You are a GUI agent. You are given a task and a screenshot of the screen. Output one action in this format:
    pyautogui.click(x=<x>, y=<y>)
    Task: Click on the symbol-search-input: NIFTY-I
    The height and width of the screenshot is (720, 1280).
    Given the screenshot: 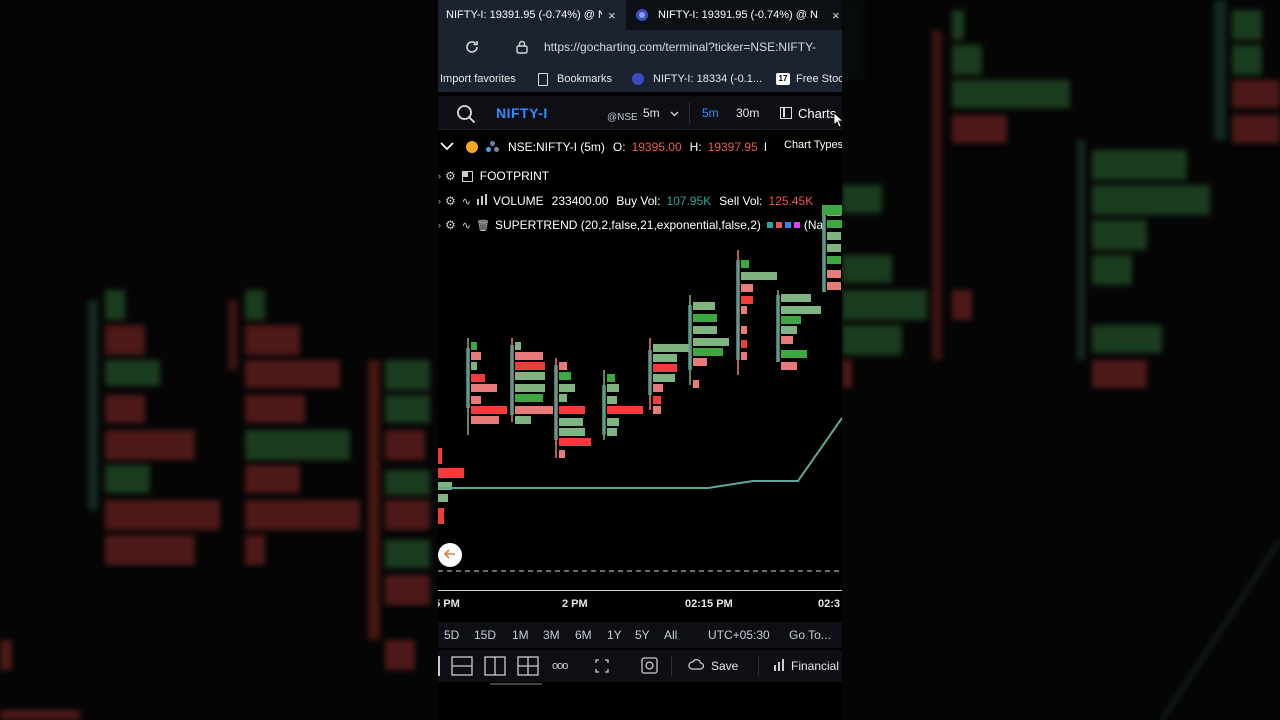 What is the action you would take?
    pyautogui.click(x=522, y=113)
    